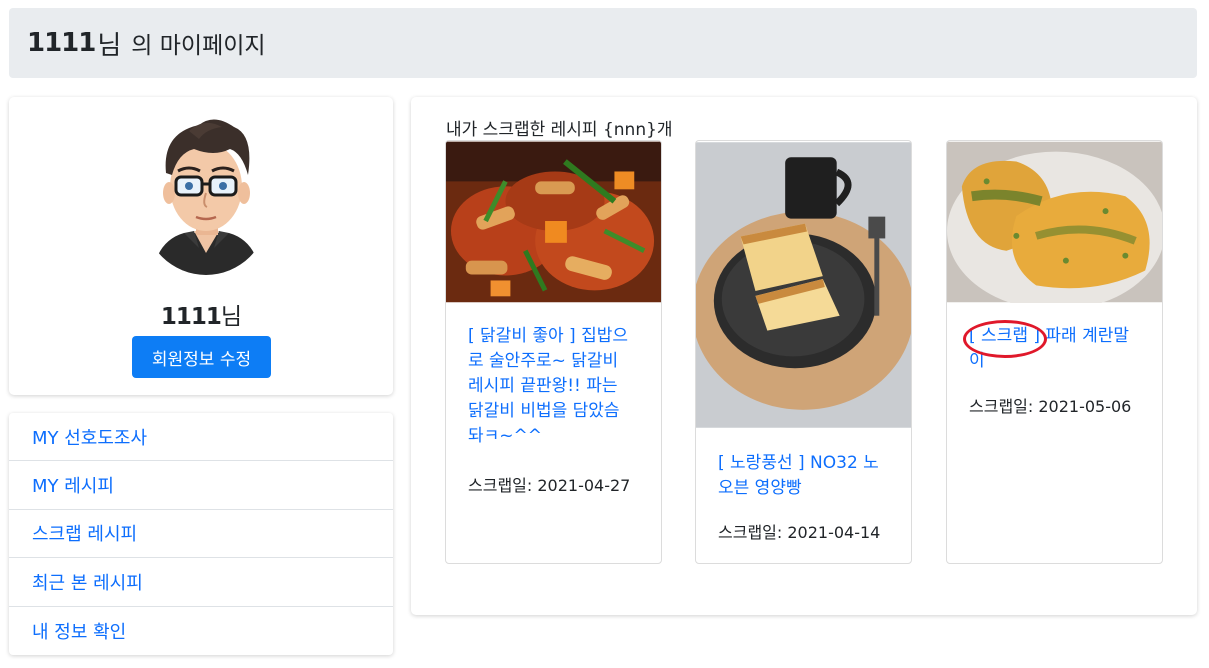 This screenshot has height=668, width=1209. I want to click on sidebar-item-recently-viewed: 최근 본 레시피, so click(201, 582).